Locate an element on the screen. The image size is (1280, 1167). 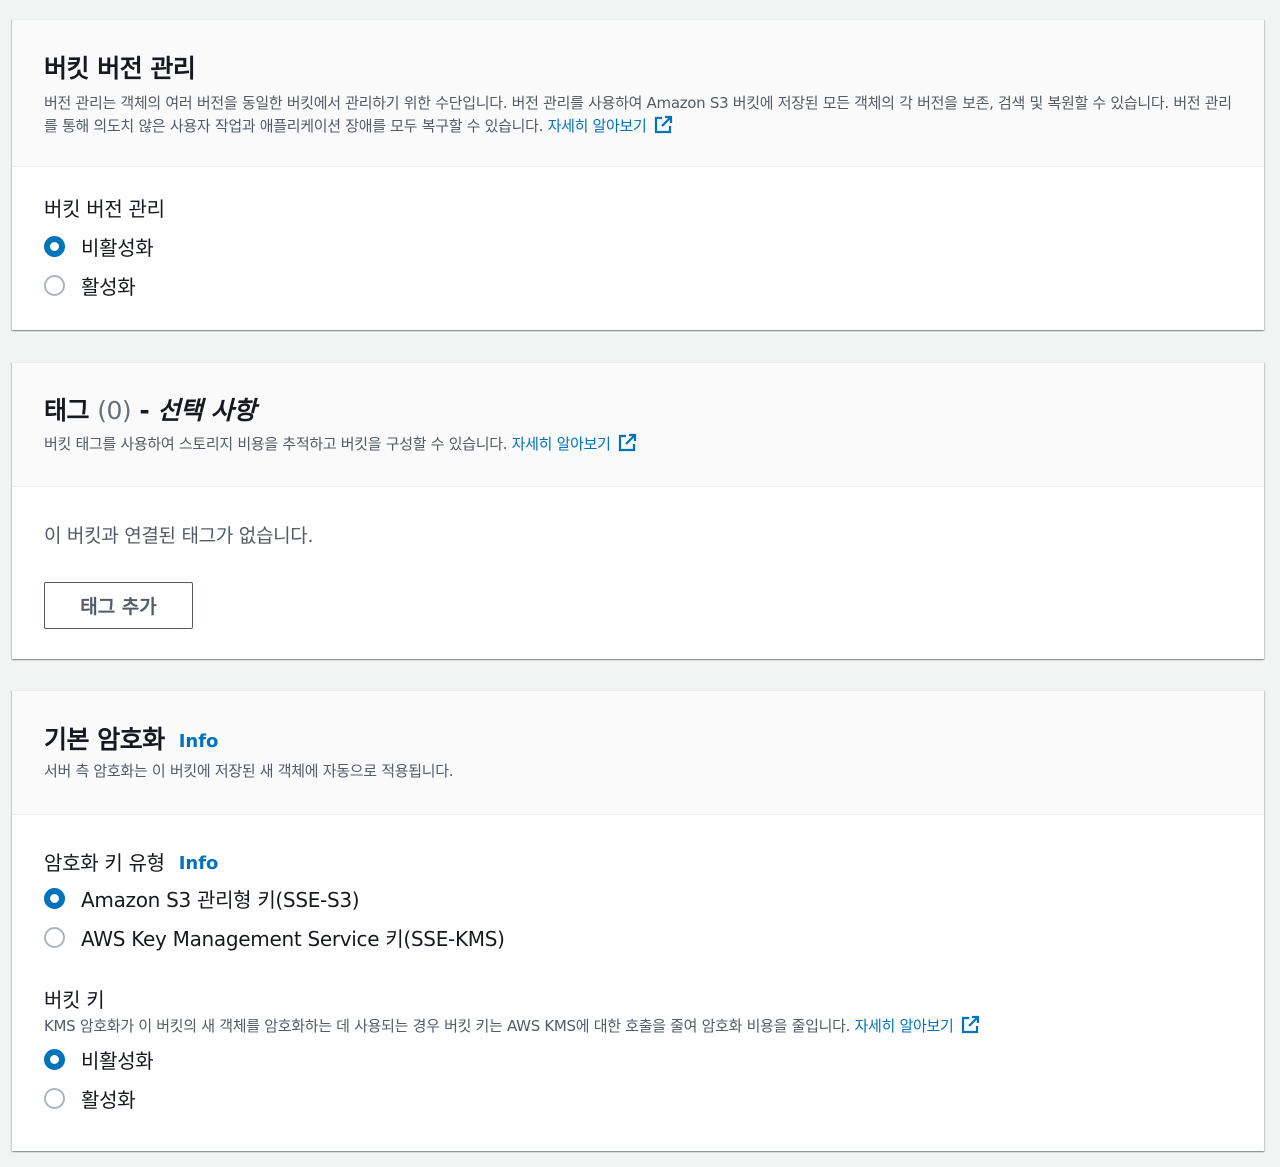
tags-count: (0) is located at coordinates (114, 410).